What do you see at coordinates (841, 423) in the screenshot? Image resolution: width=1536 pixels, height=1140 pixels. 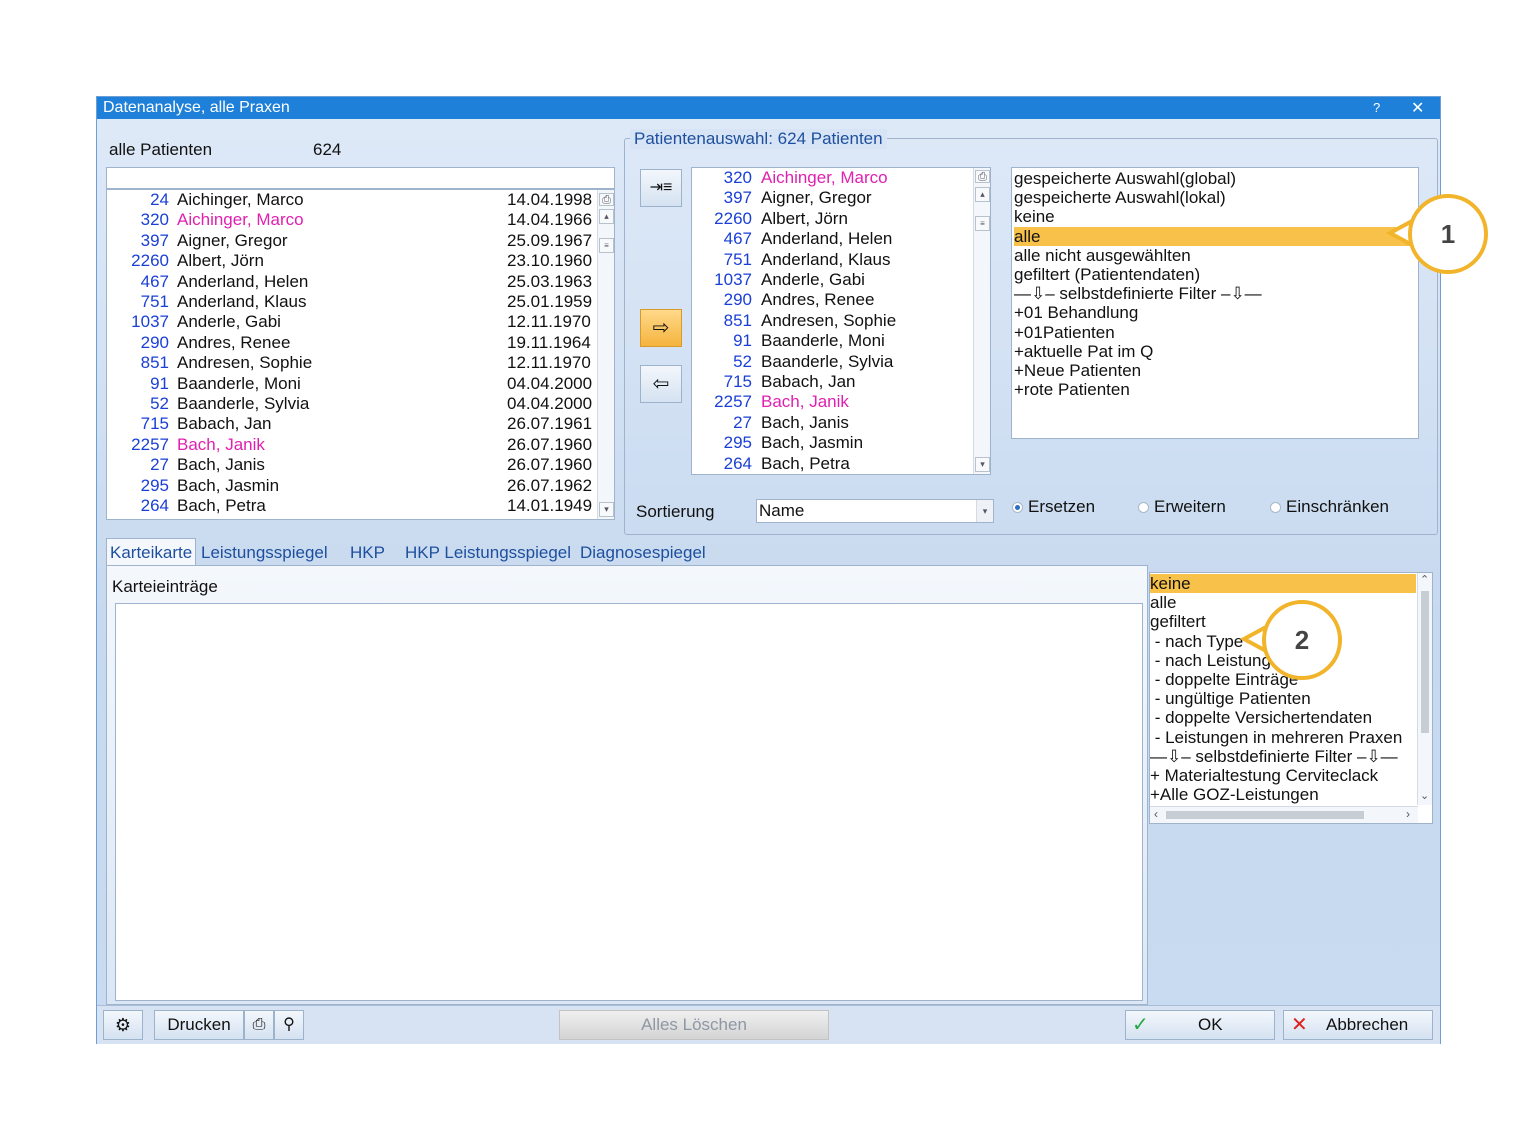 I see `table-row: 27 Bach, Janis` at bounding box center [841, 423].